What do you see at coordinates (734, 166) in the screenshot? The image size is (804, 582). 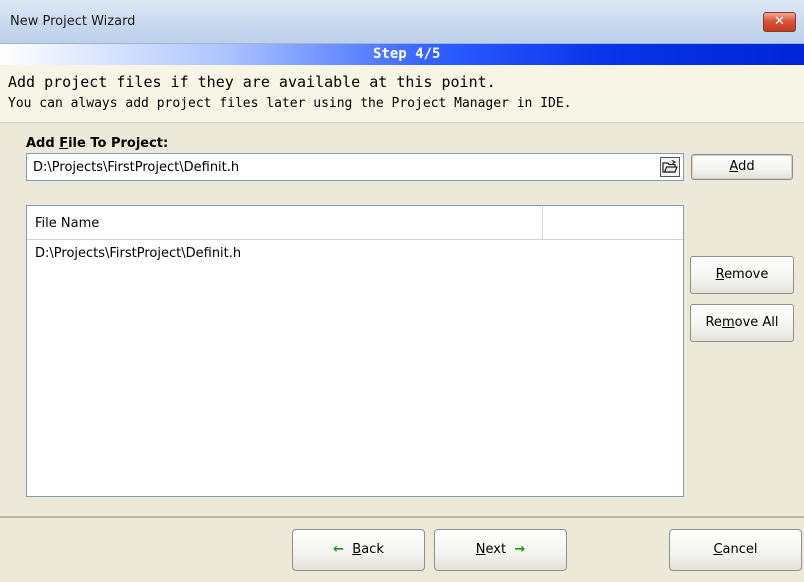 I see `add-button-mnemonic: A` at bounding box center [734, 166].